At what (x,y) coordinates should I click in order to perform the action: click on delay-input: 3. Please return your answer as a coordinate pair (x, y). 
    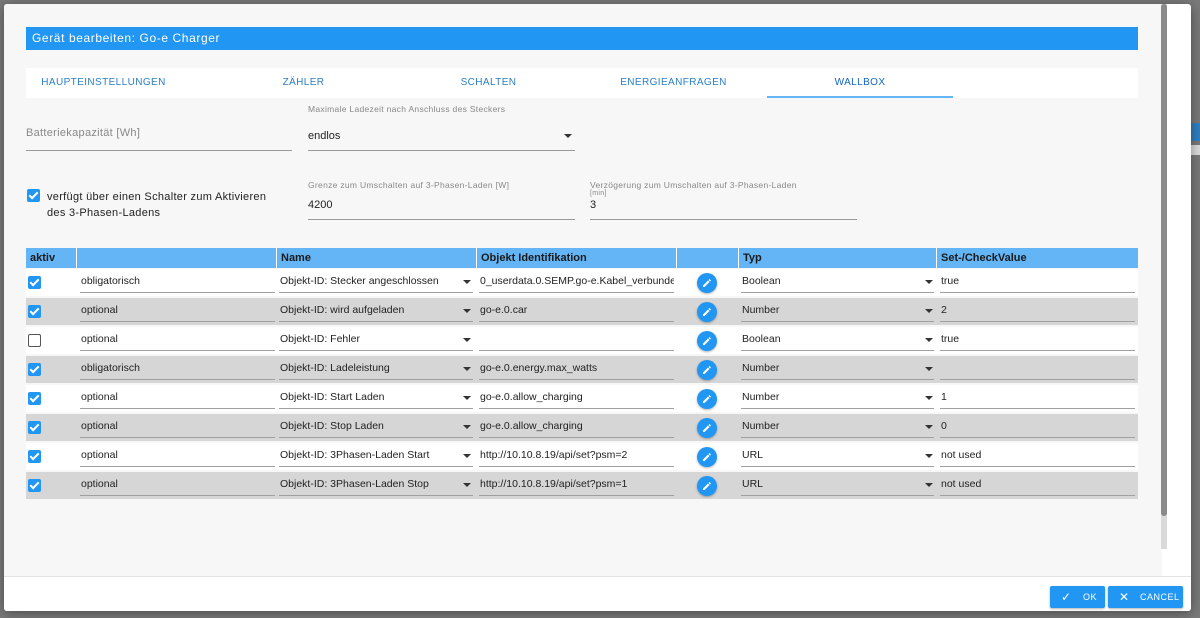
    Looking at the image, I should click on (593, 205).